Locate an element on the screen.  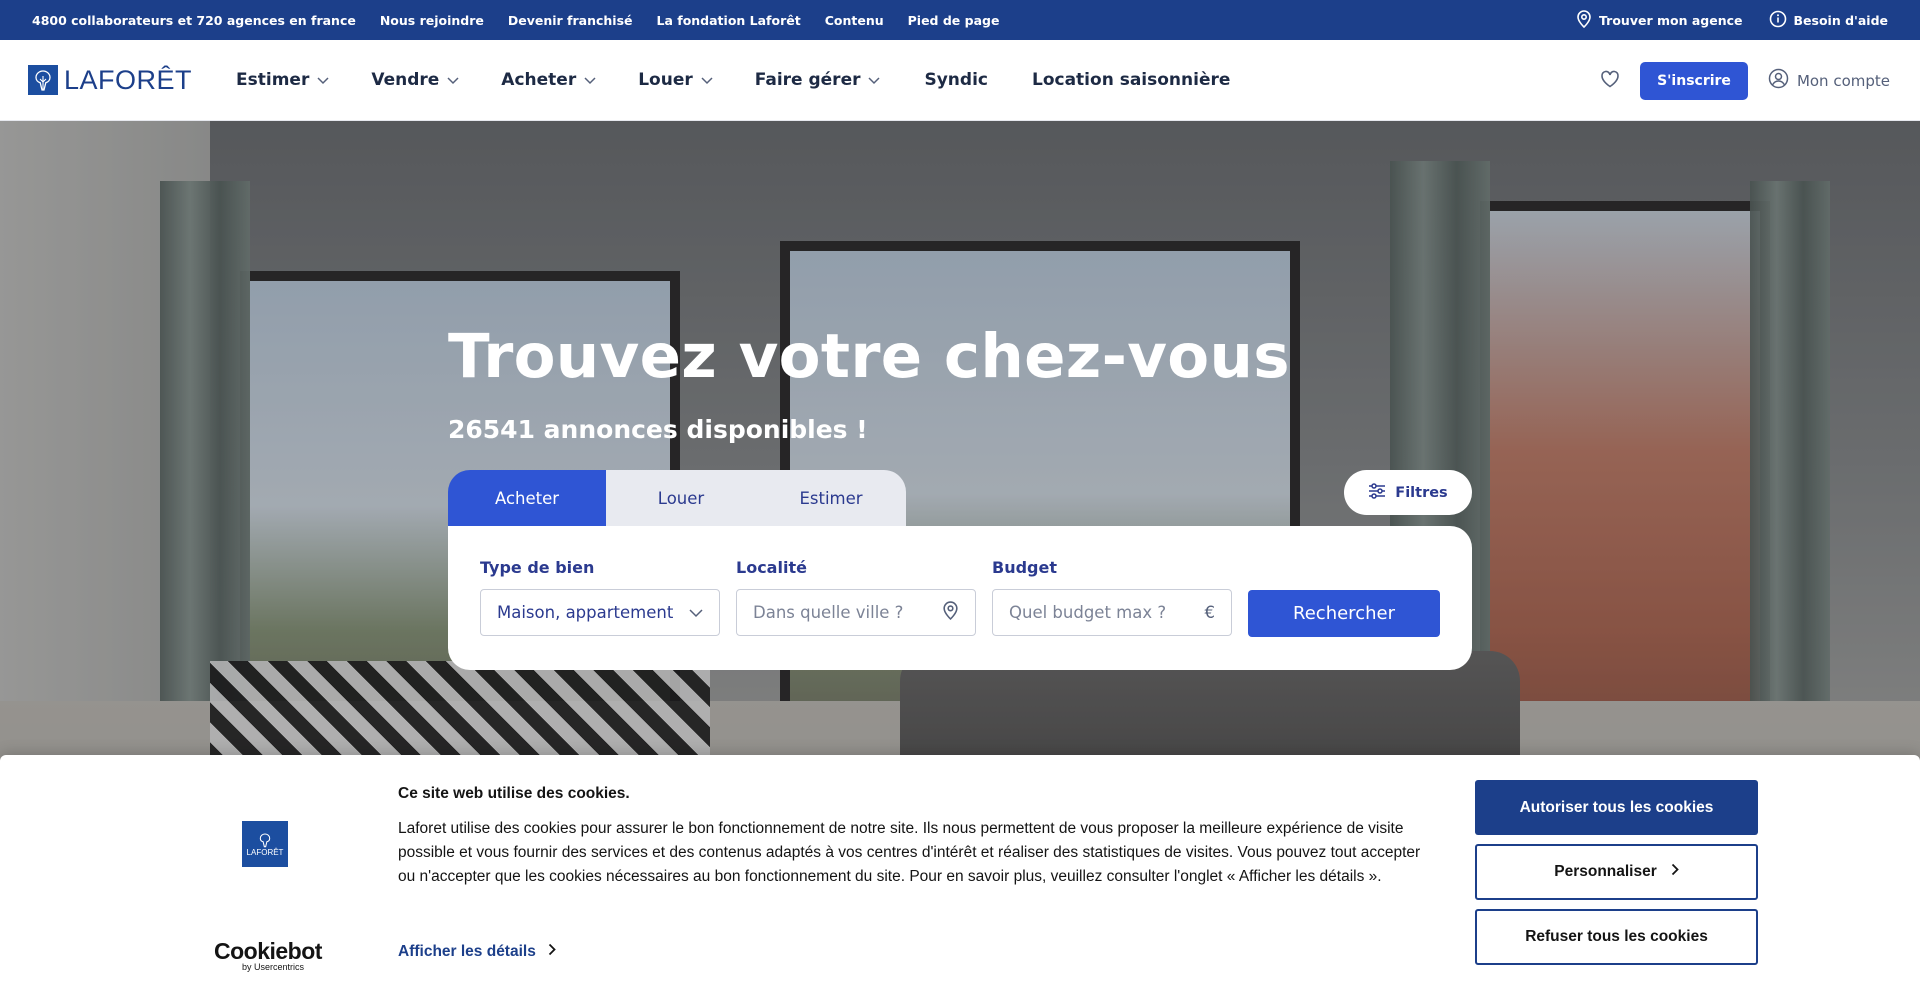
utility-right: Trouver mon agence Besoin d'aide is located at coordinates (1732, 20).